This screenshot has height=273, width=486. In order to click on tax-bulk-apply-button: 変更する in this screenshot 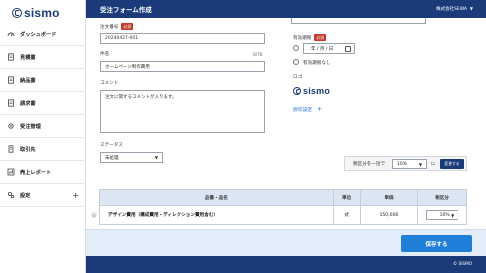, I will do `click(452, 164)`.